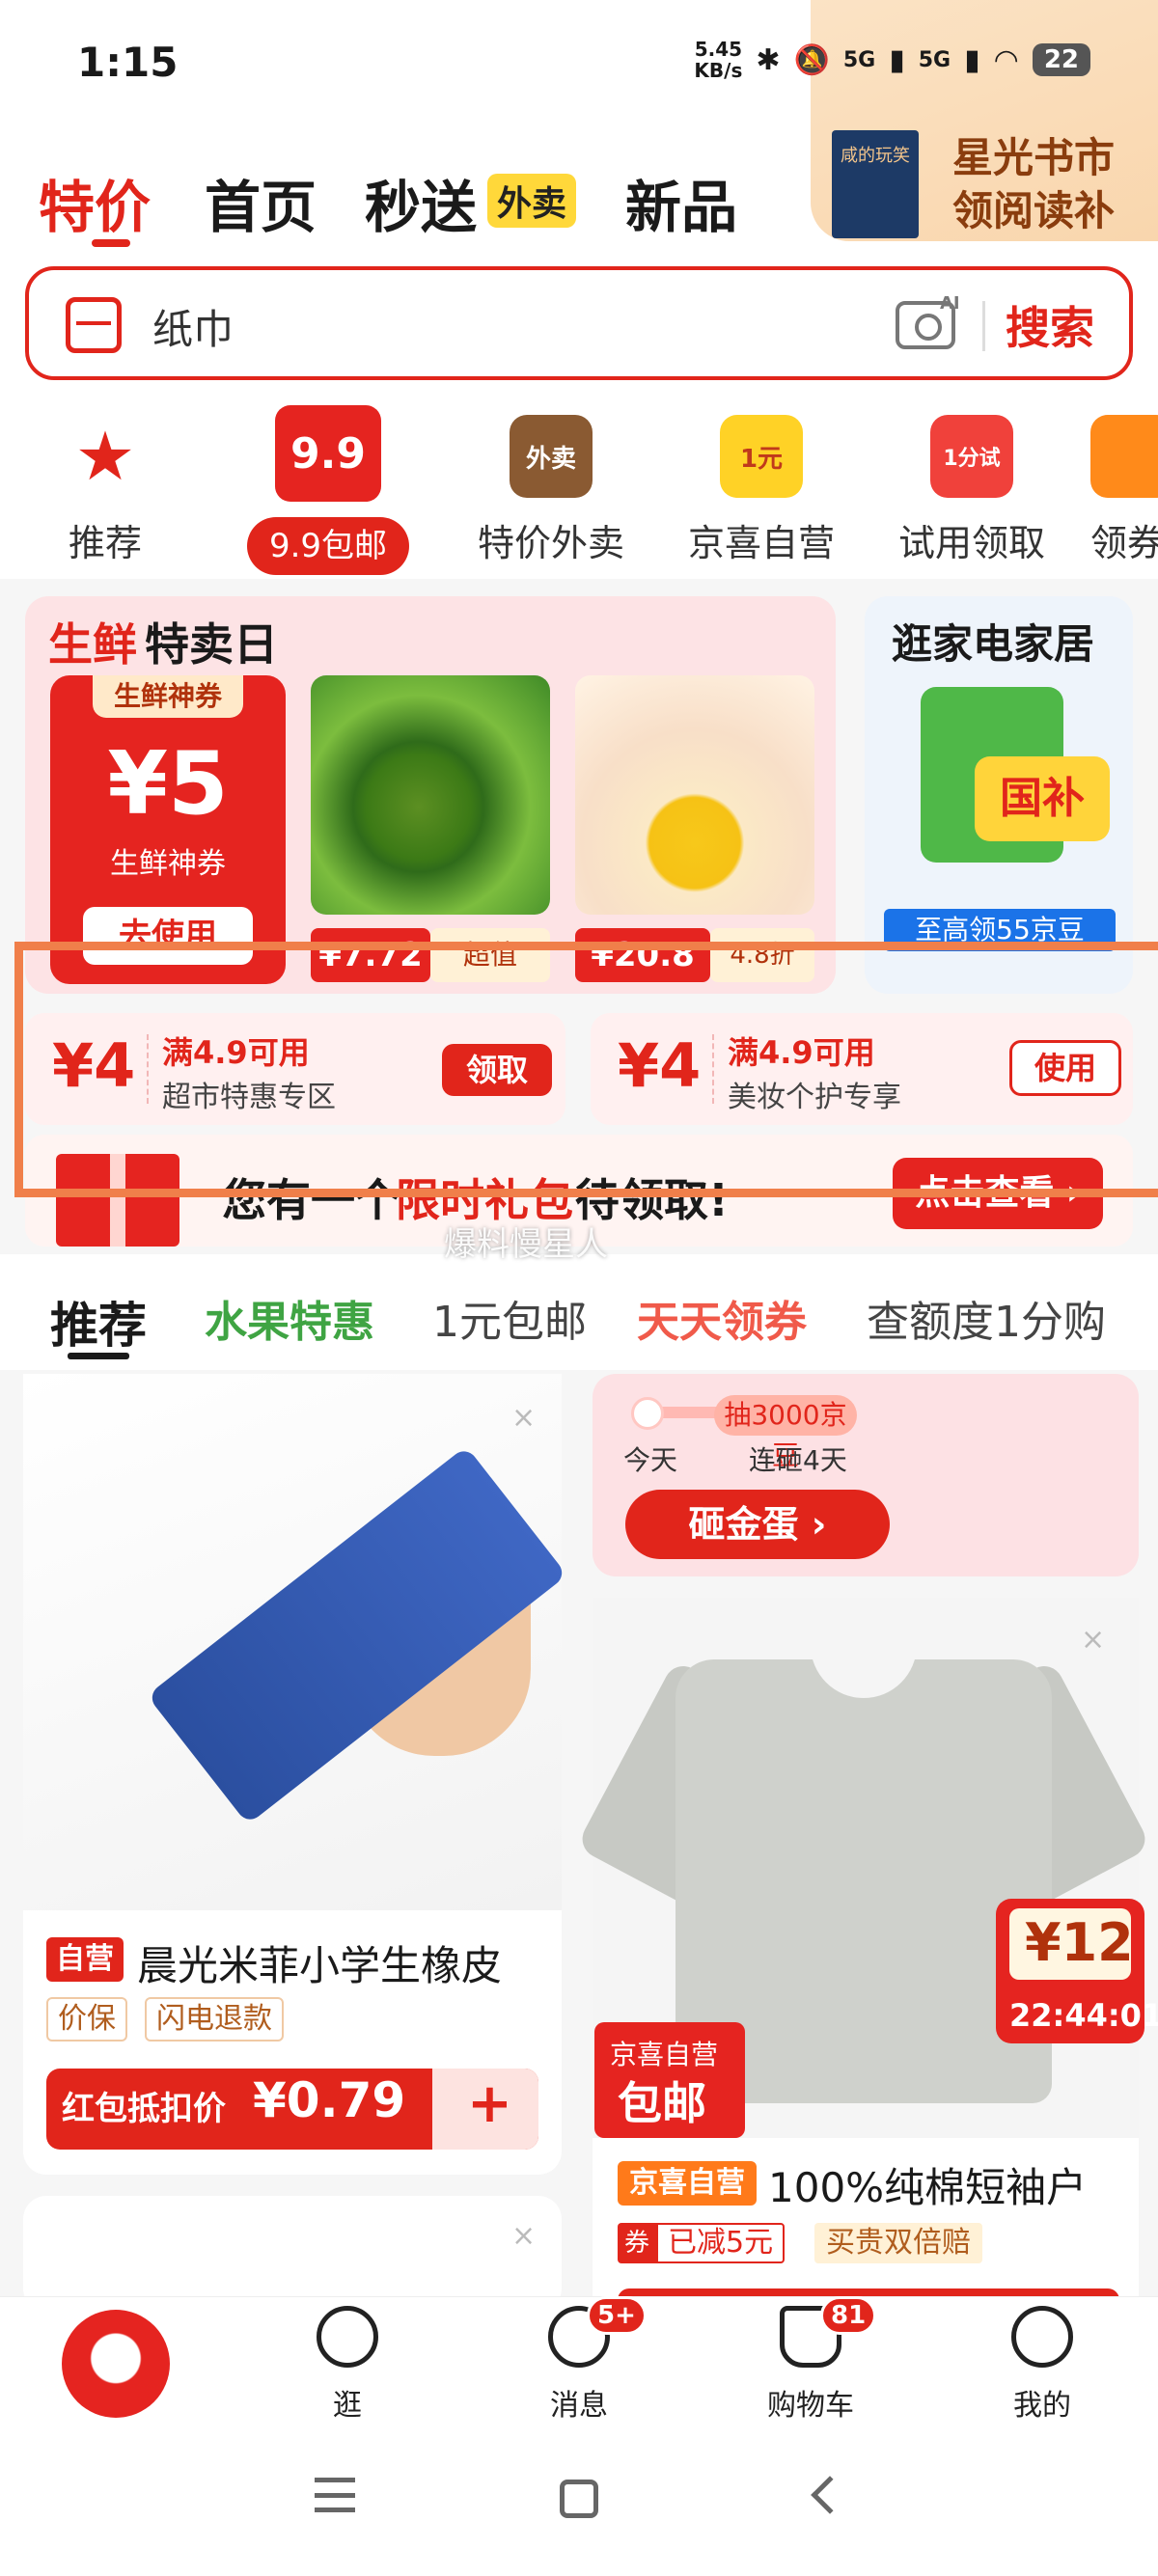 The height and width of the screenshot is (2576, 1158). I want to click on wifi-icon: ◠, so click(1006, 60).